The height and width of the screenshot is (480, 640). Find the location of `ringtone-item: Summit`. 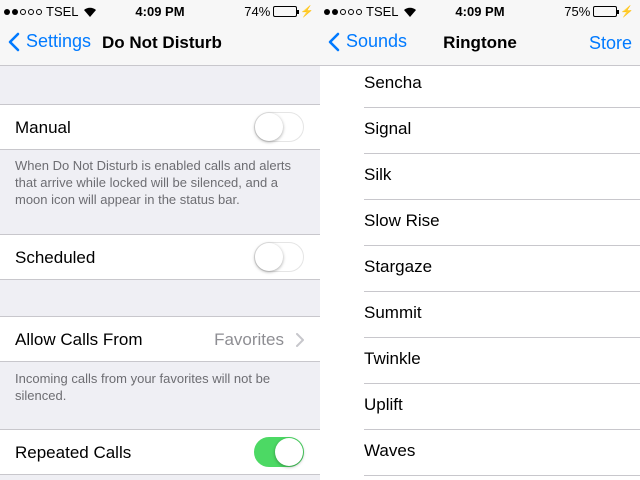

ringtone-item: Summit is located at coordinates (480, 315).